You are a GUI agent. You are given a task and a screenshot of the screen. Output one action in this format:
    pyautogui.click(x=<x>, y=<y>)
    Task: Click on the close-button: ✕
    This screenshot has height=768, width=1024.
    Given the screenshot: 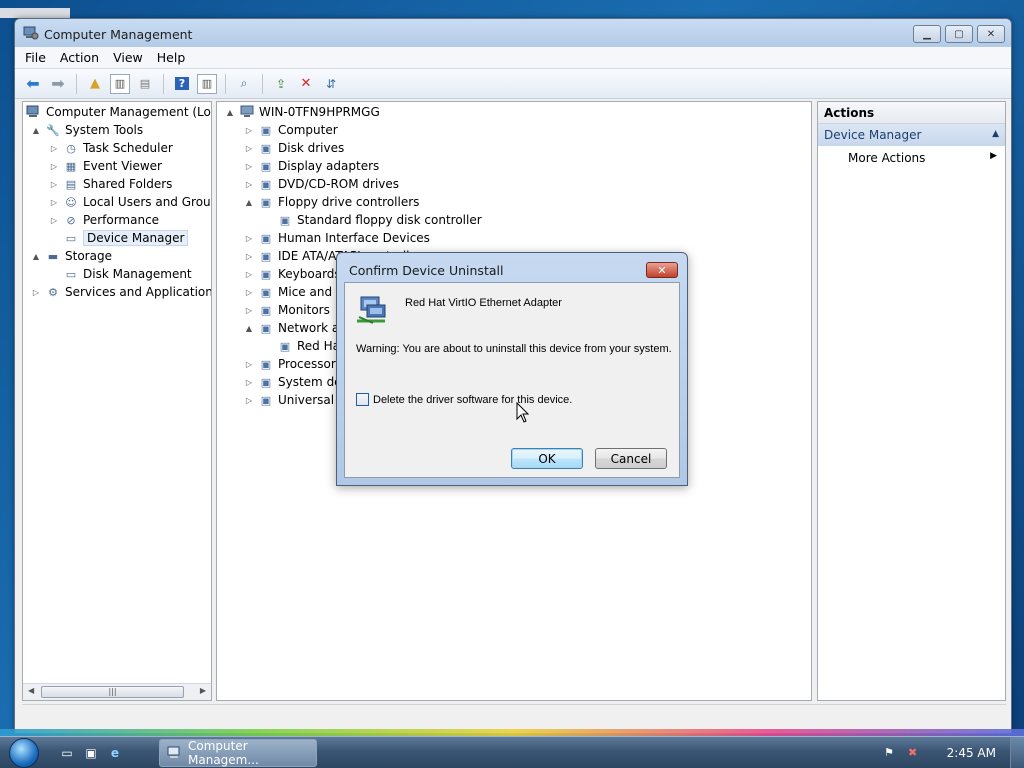 What is the action you would take?
    pyautogui.click(x=991, y=34)
    